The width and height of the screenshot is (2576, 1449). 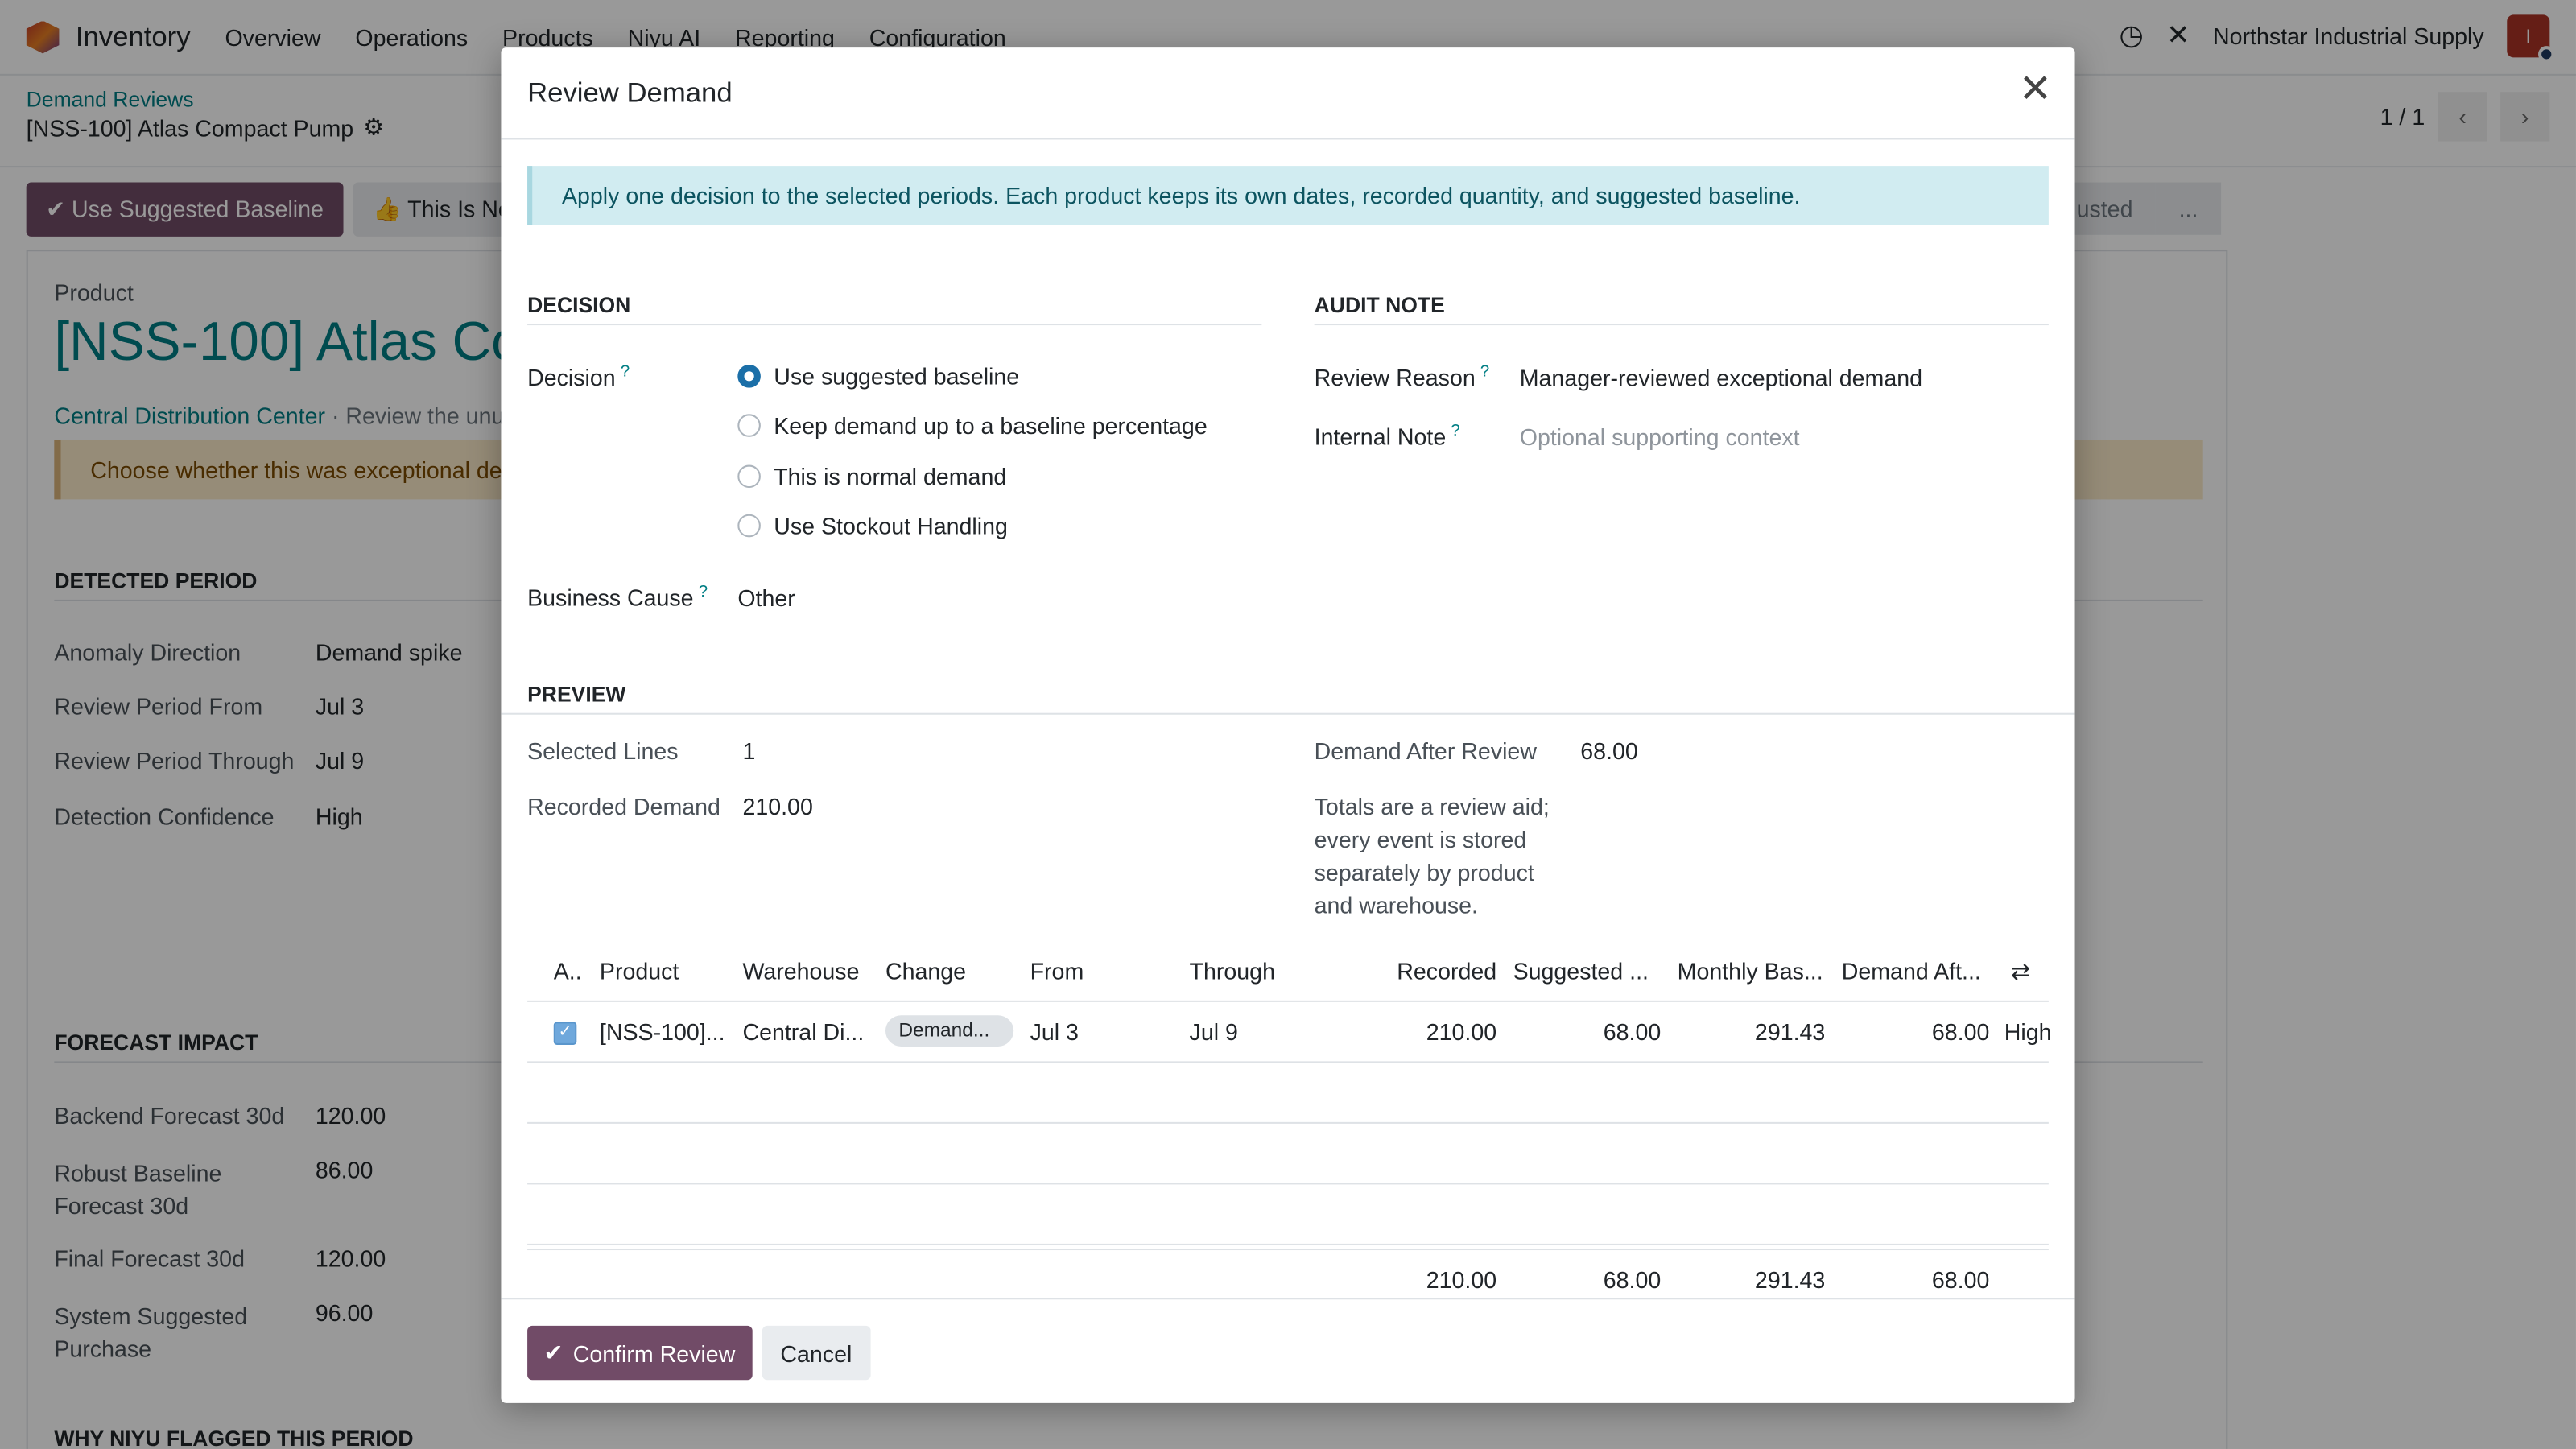 What do you see at coordinates (749, 376) in the screenshot?
I see `radio-checked-icon` at bounding box center [749, 376].